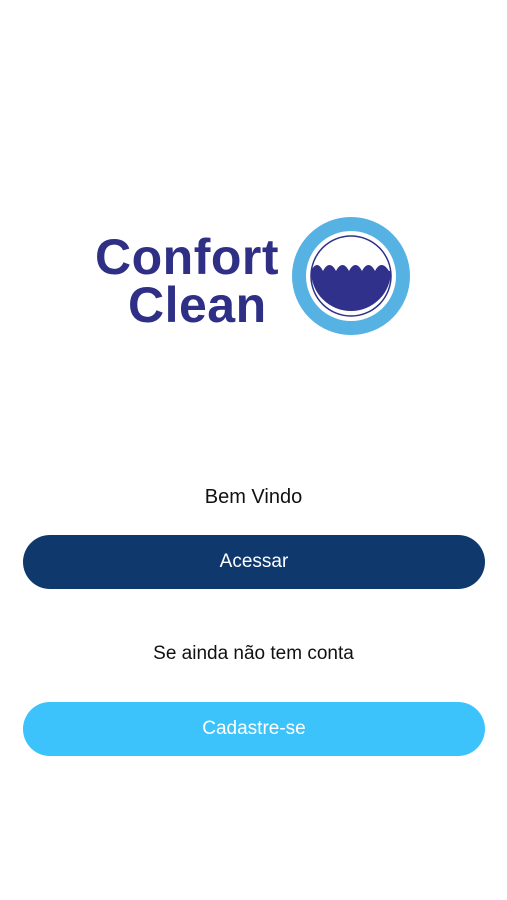 This screenshot has height=900, width=507. I want to click on signup-button: Cadastre-se, so click(254, 729).